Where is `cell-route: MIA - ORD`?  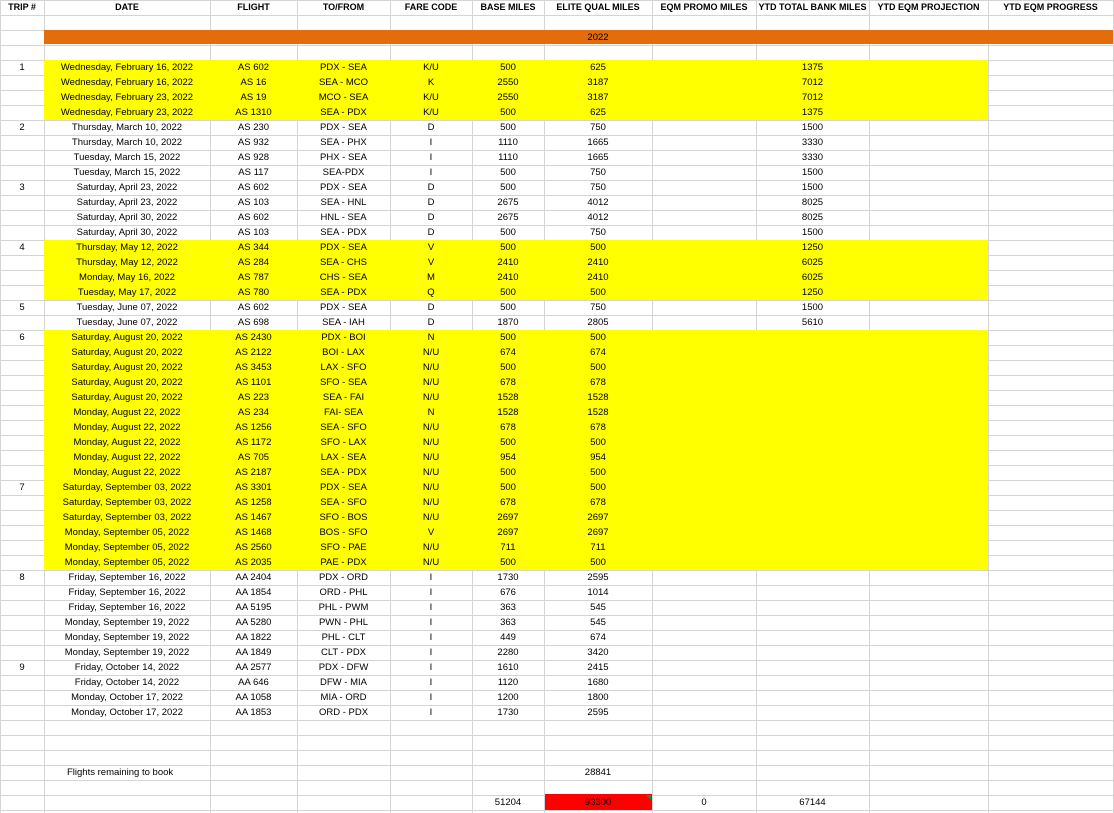 cell-route: MIA - ORD is located at coordinates (343, 697).